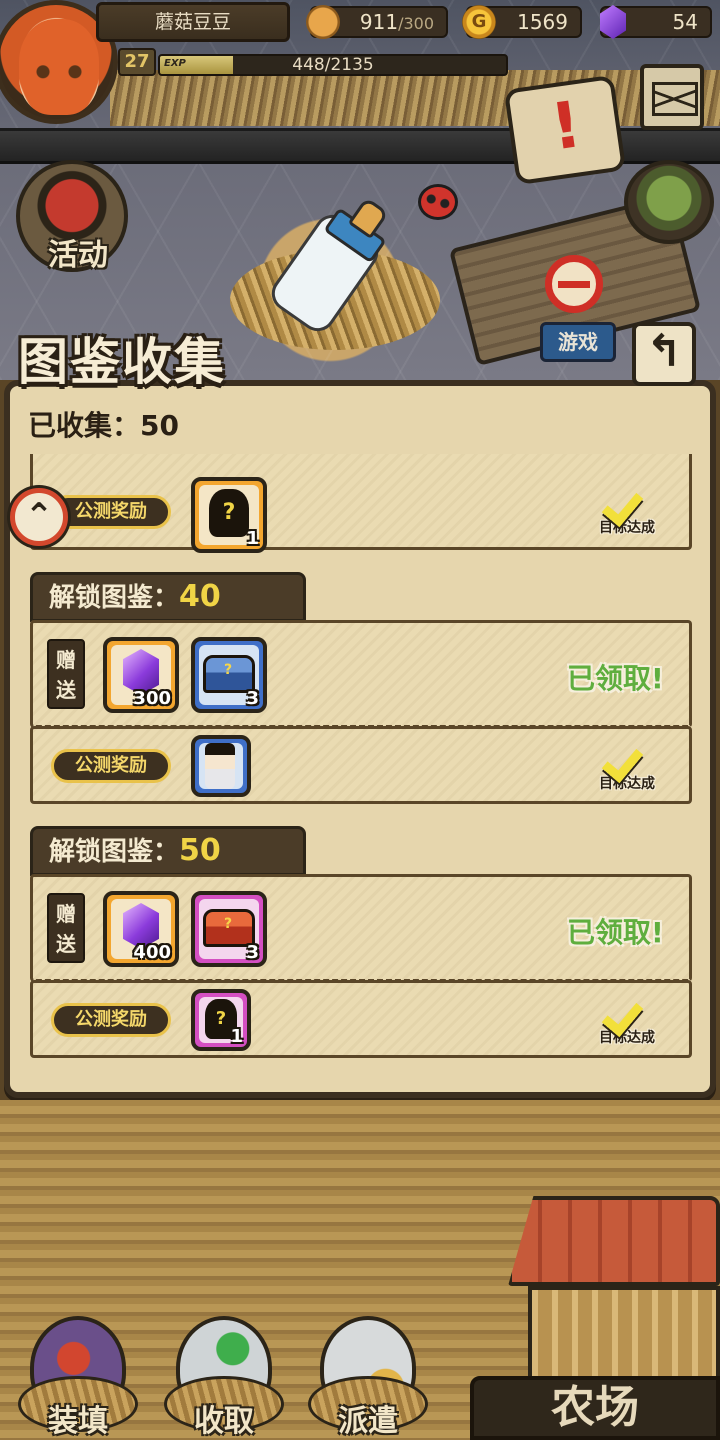 Image resolution: width=720 pixels, height=1440 pixels. What do you see at coordinates (141, 675) in the screenshot?
I see `gift-item-gems: 300` at bounding box center [141, 675].